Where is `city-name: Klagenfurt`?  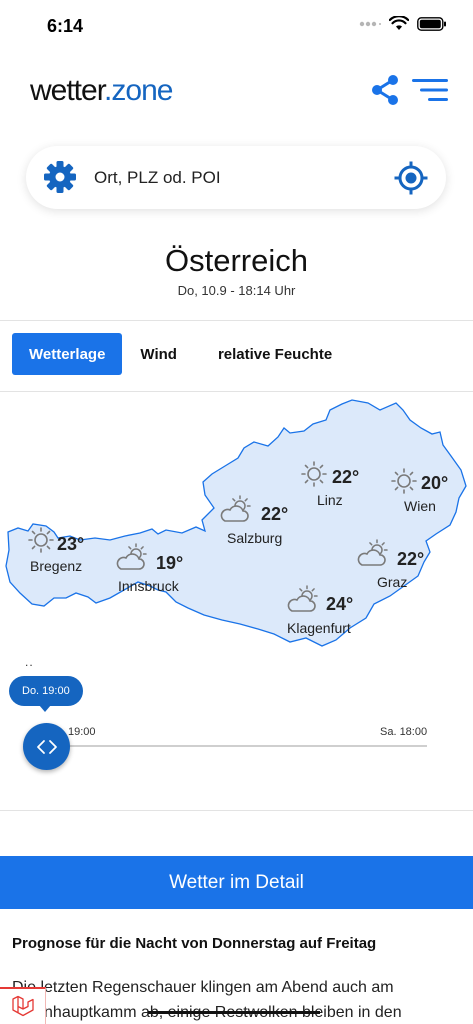 city-name: Klagenfurt is located at coordinates (319, 628).